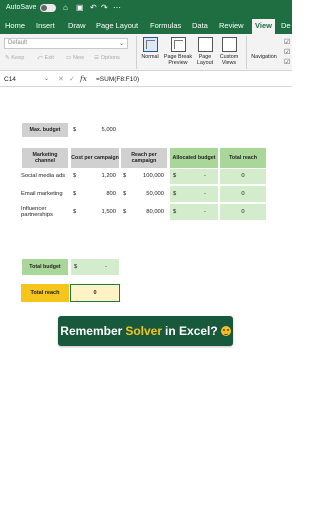 The image size is (320, 520). I want to click on table-row-cost: $ 1,200, so click(95, 176).